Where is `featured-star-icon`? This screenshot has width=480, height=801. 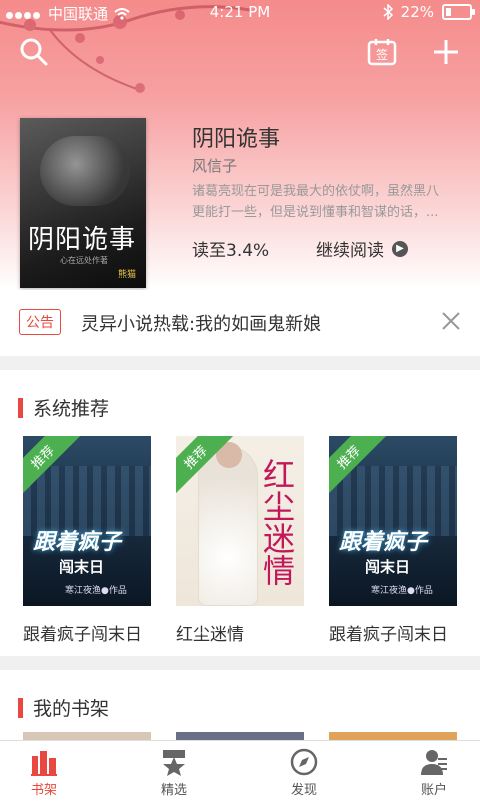
featured-star-icon is located at coordinates (174, 763).